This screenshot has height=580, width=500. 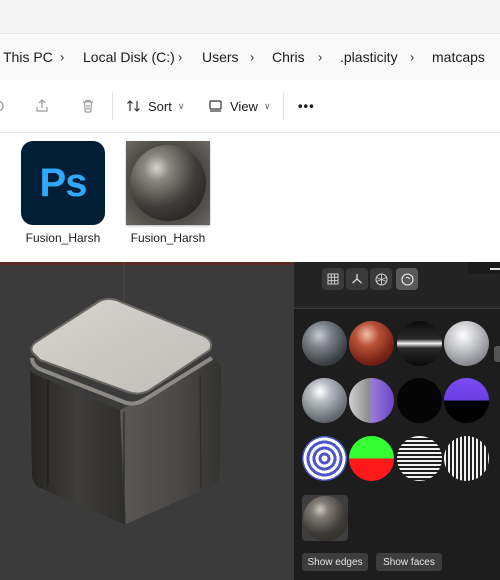 I want to click on rename-icon, so click(x=2, y=106).